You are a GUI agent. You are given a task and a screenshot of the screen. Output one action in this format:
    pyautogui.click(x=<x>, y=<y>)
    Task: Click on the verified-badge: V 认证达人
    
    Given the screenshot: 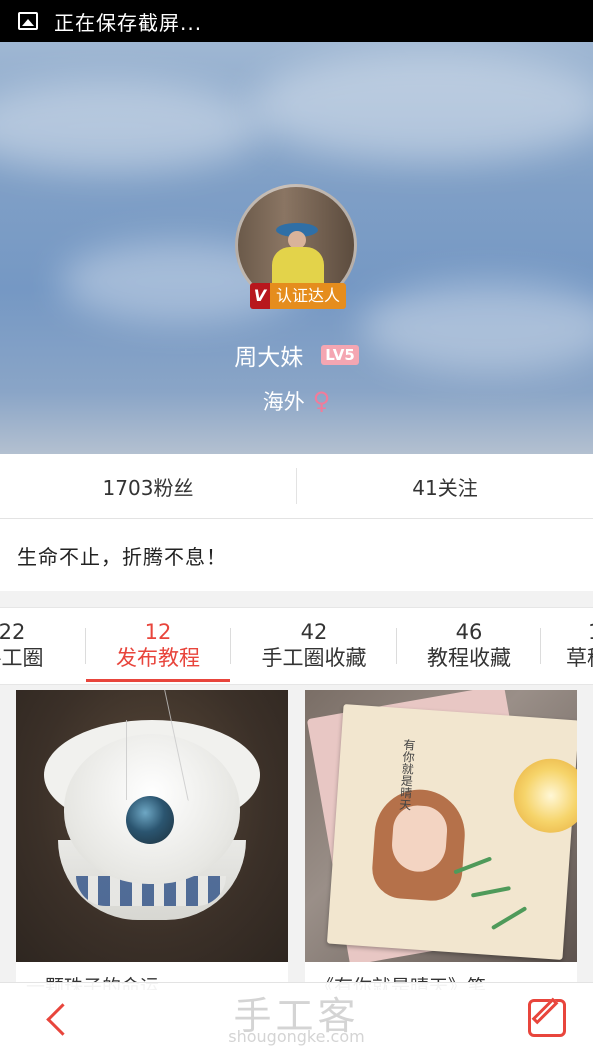 What is the action you would take?
    pyautogui.click(x=298, y=296)
    